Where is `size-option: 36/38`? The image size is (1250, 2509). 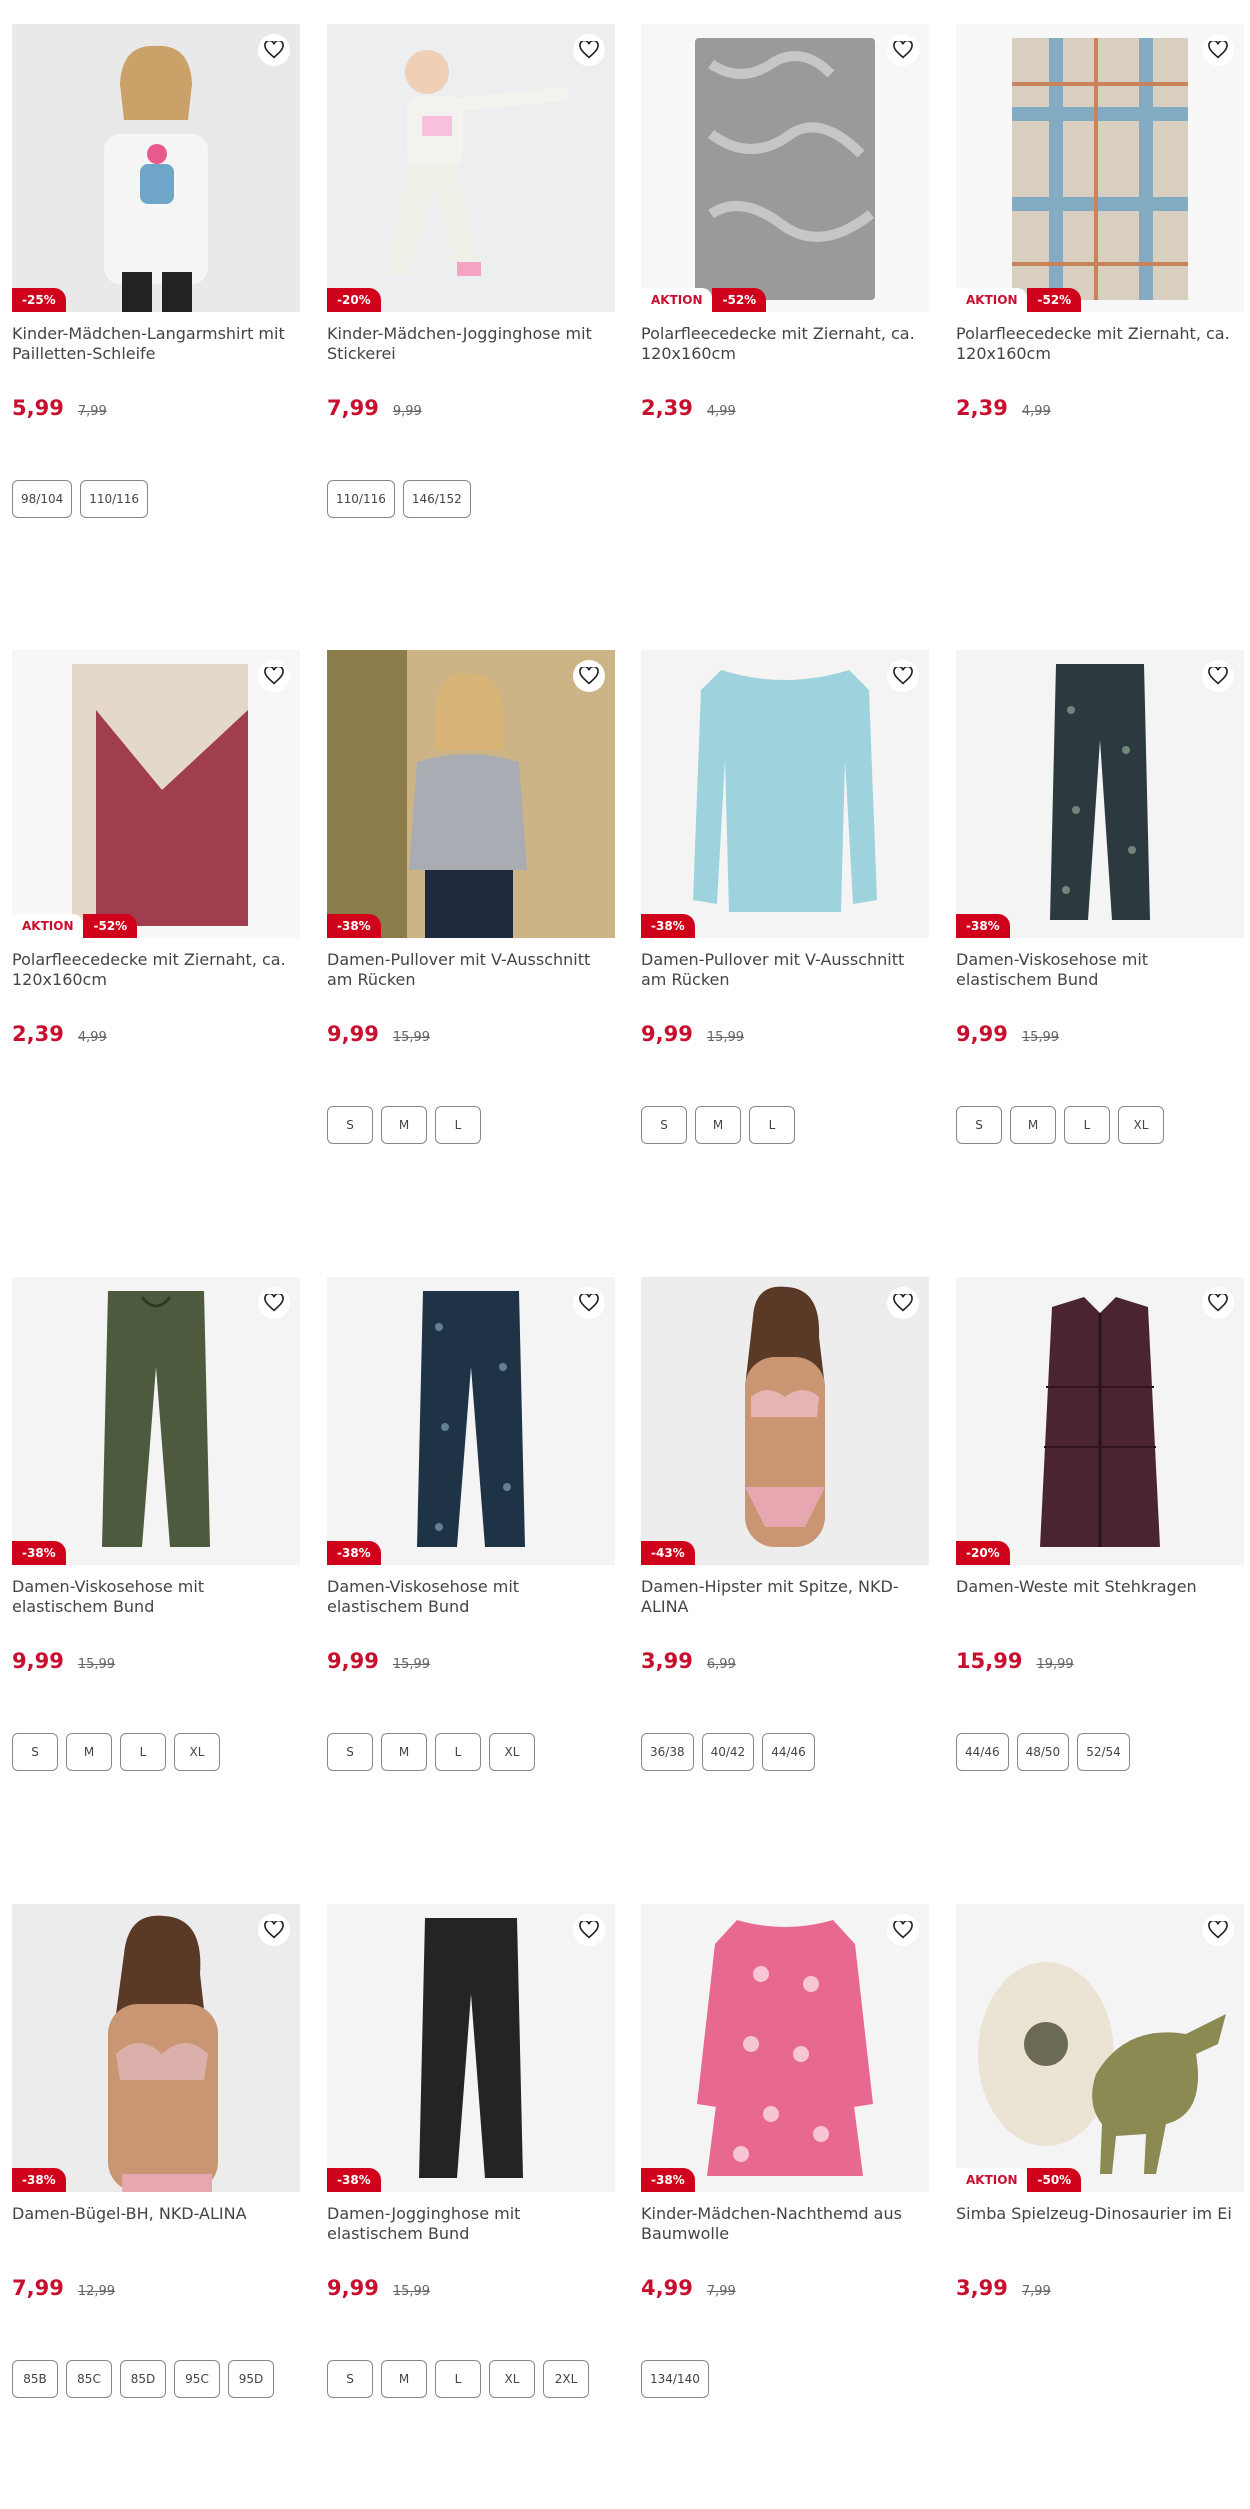
size-option: 36/38 is located at coordinates (667, 1752).